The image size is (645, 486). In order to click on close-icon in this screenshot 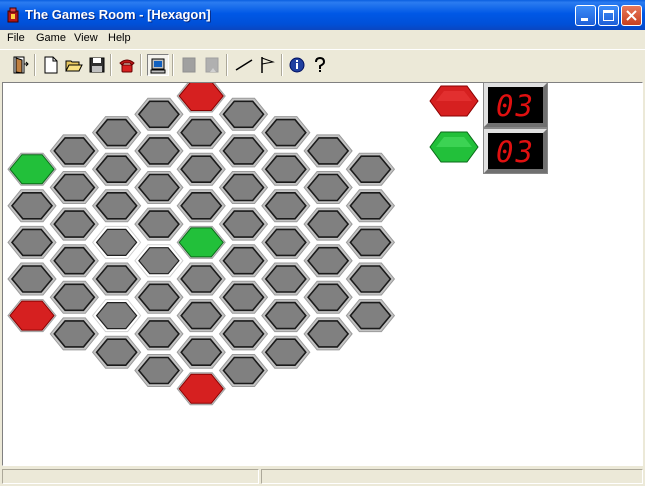, I will do `click(631, 15)`.